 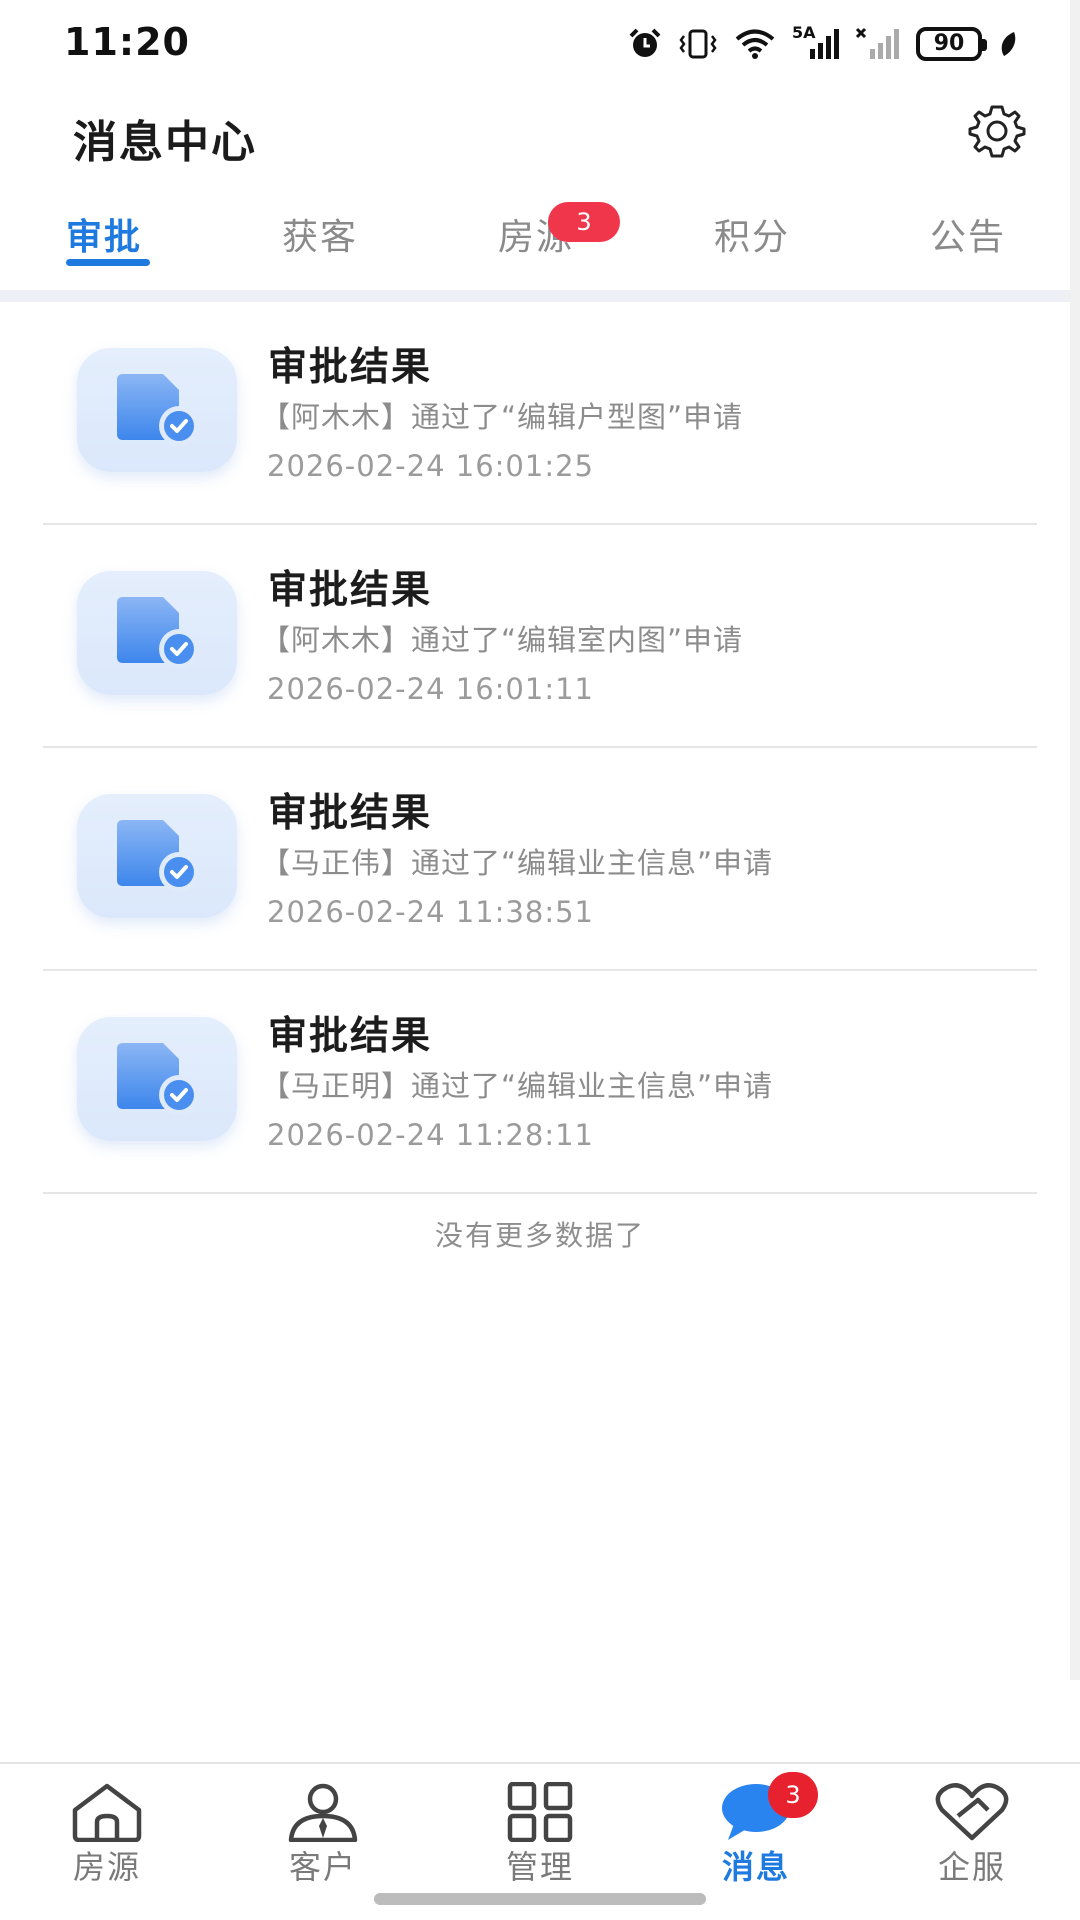 I want to click on message-timestamp: 2026-02-24 16:01:25, so click(x=430, y=466).